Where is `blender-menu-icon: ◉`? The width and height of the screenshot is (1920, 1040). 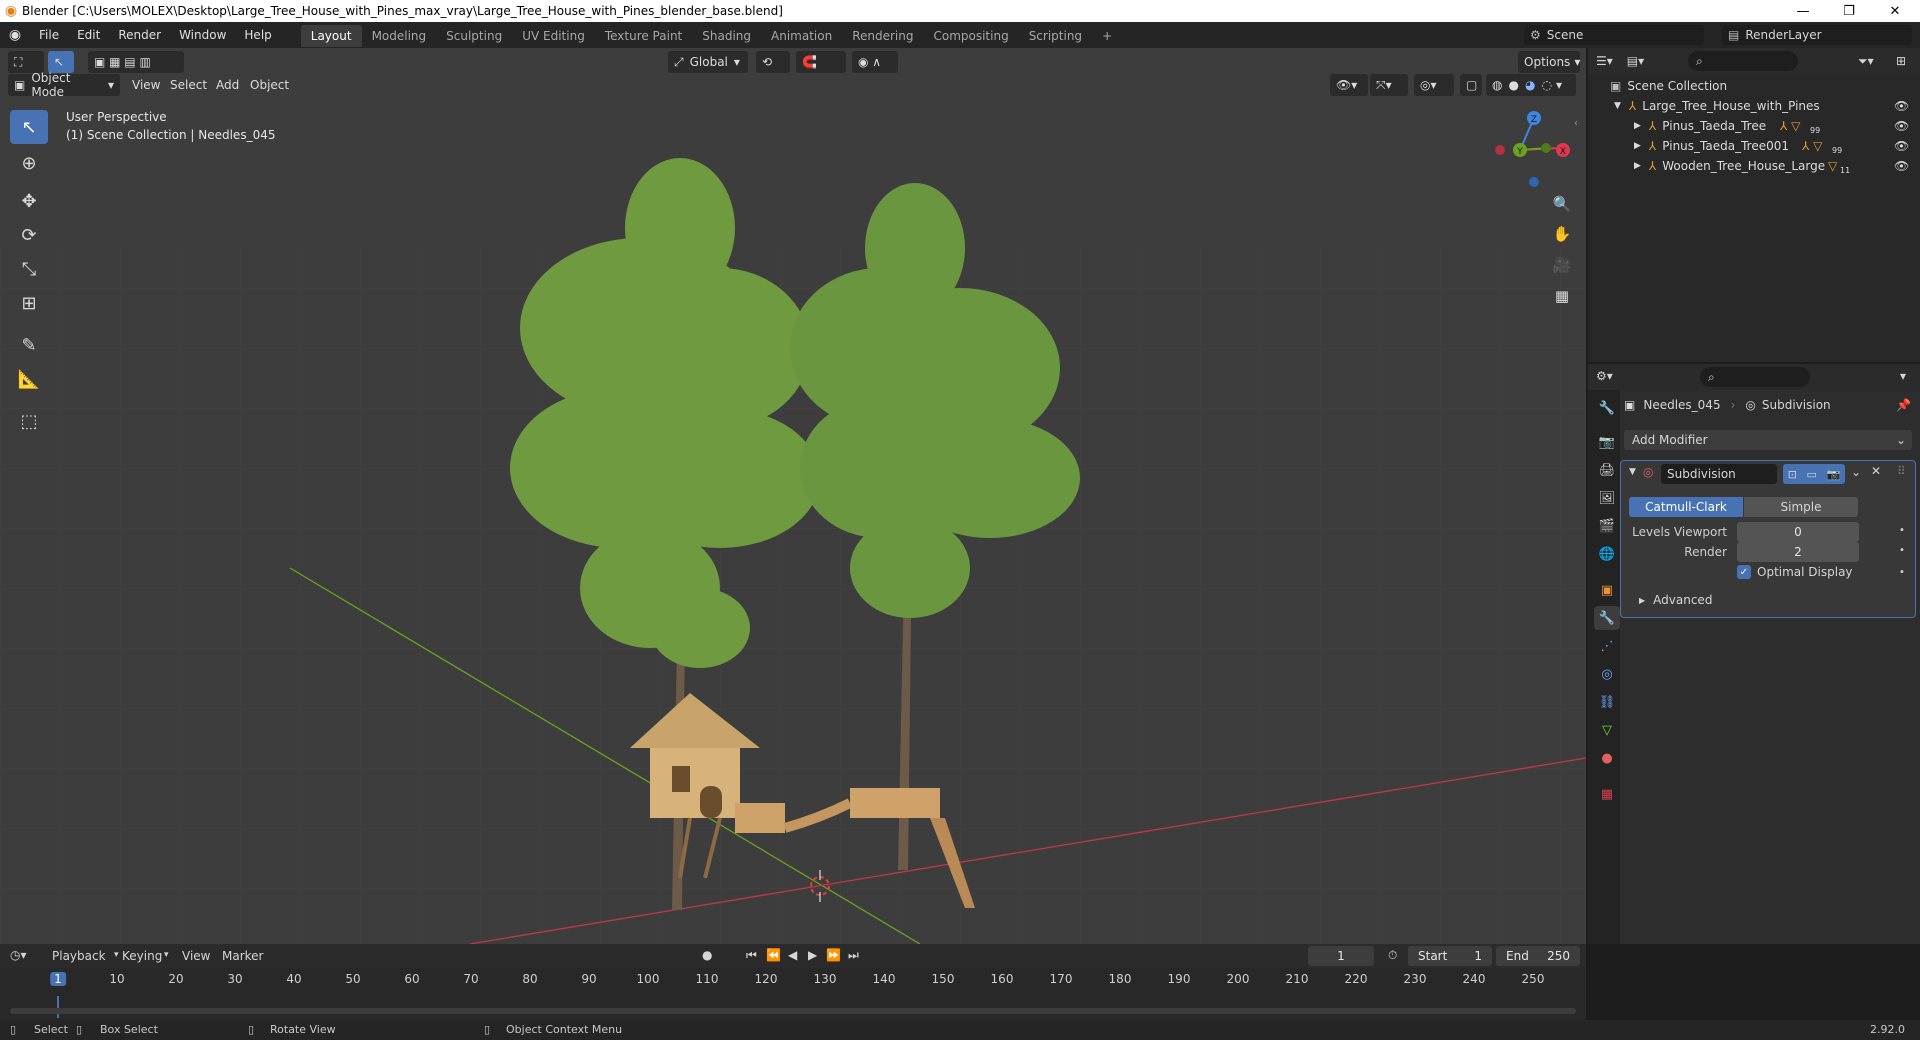
blender-menu-icon: ◉ is located at coordinates (15, 35).